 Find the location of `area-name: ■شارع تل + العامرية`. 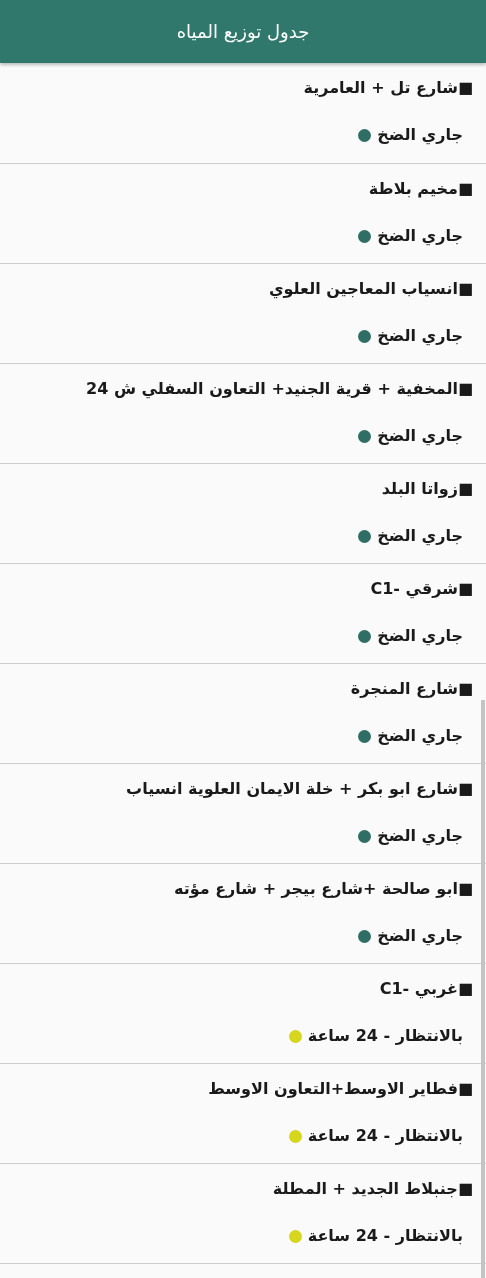

area-name: ■شارع تل + العامرية is located at coordinates (388, 88).